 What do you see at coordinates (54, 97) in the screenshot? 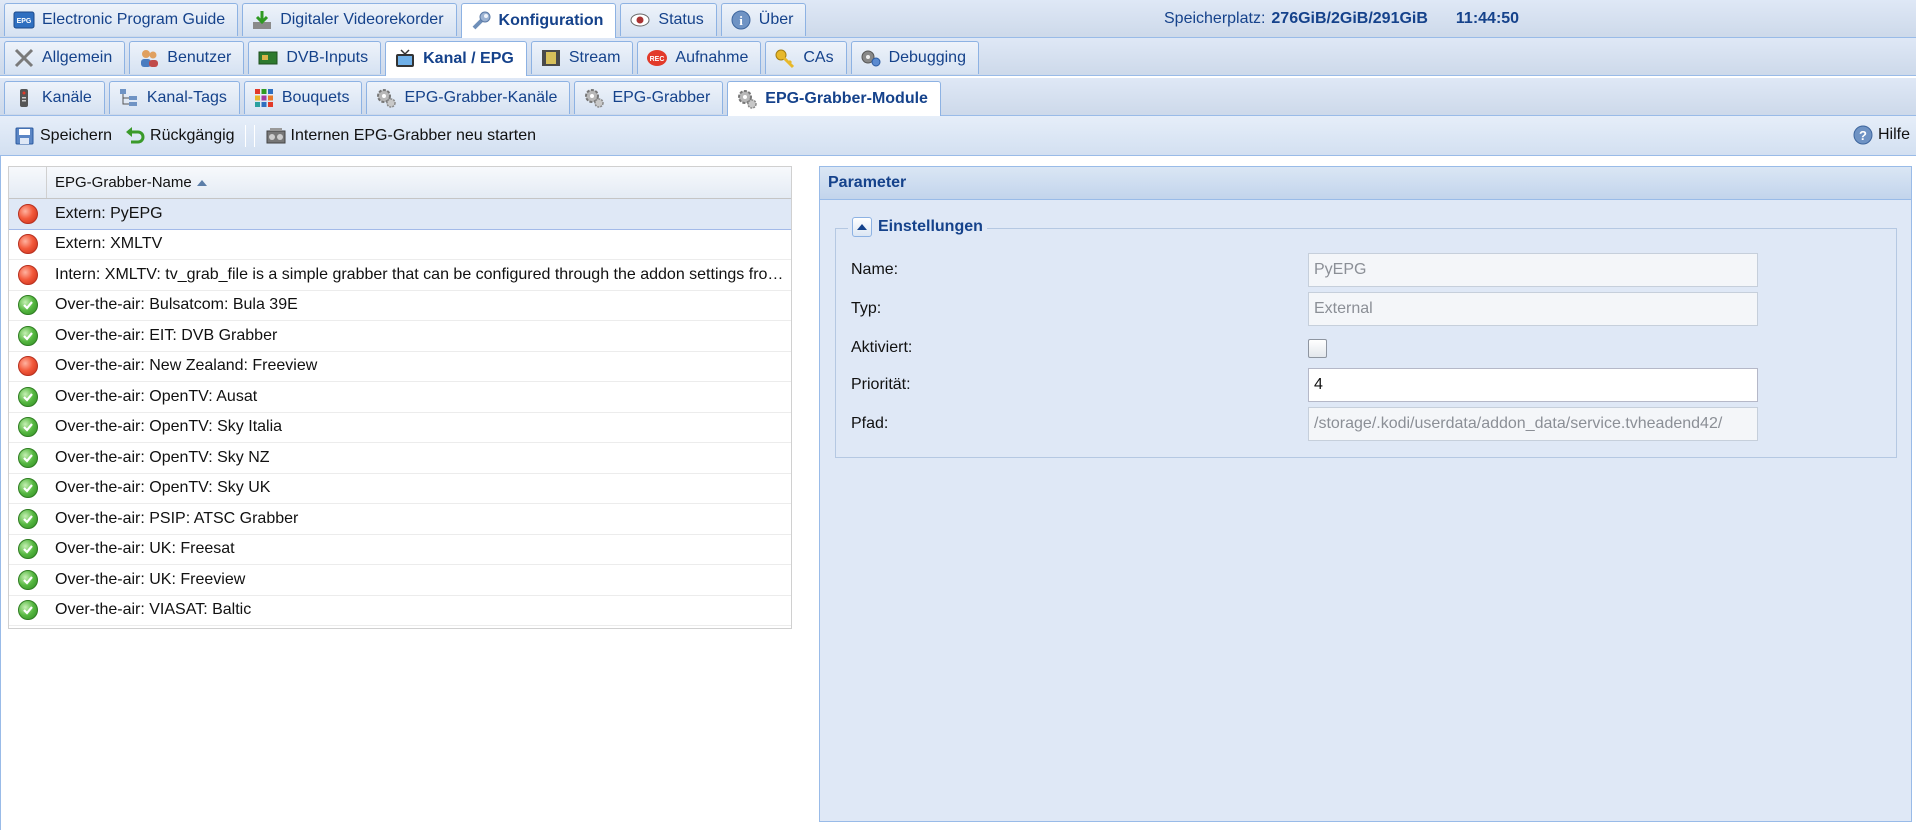
I see `channel-tab-kanäle: Kanäle` at bounding box center [54, 97].